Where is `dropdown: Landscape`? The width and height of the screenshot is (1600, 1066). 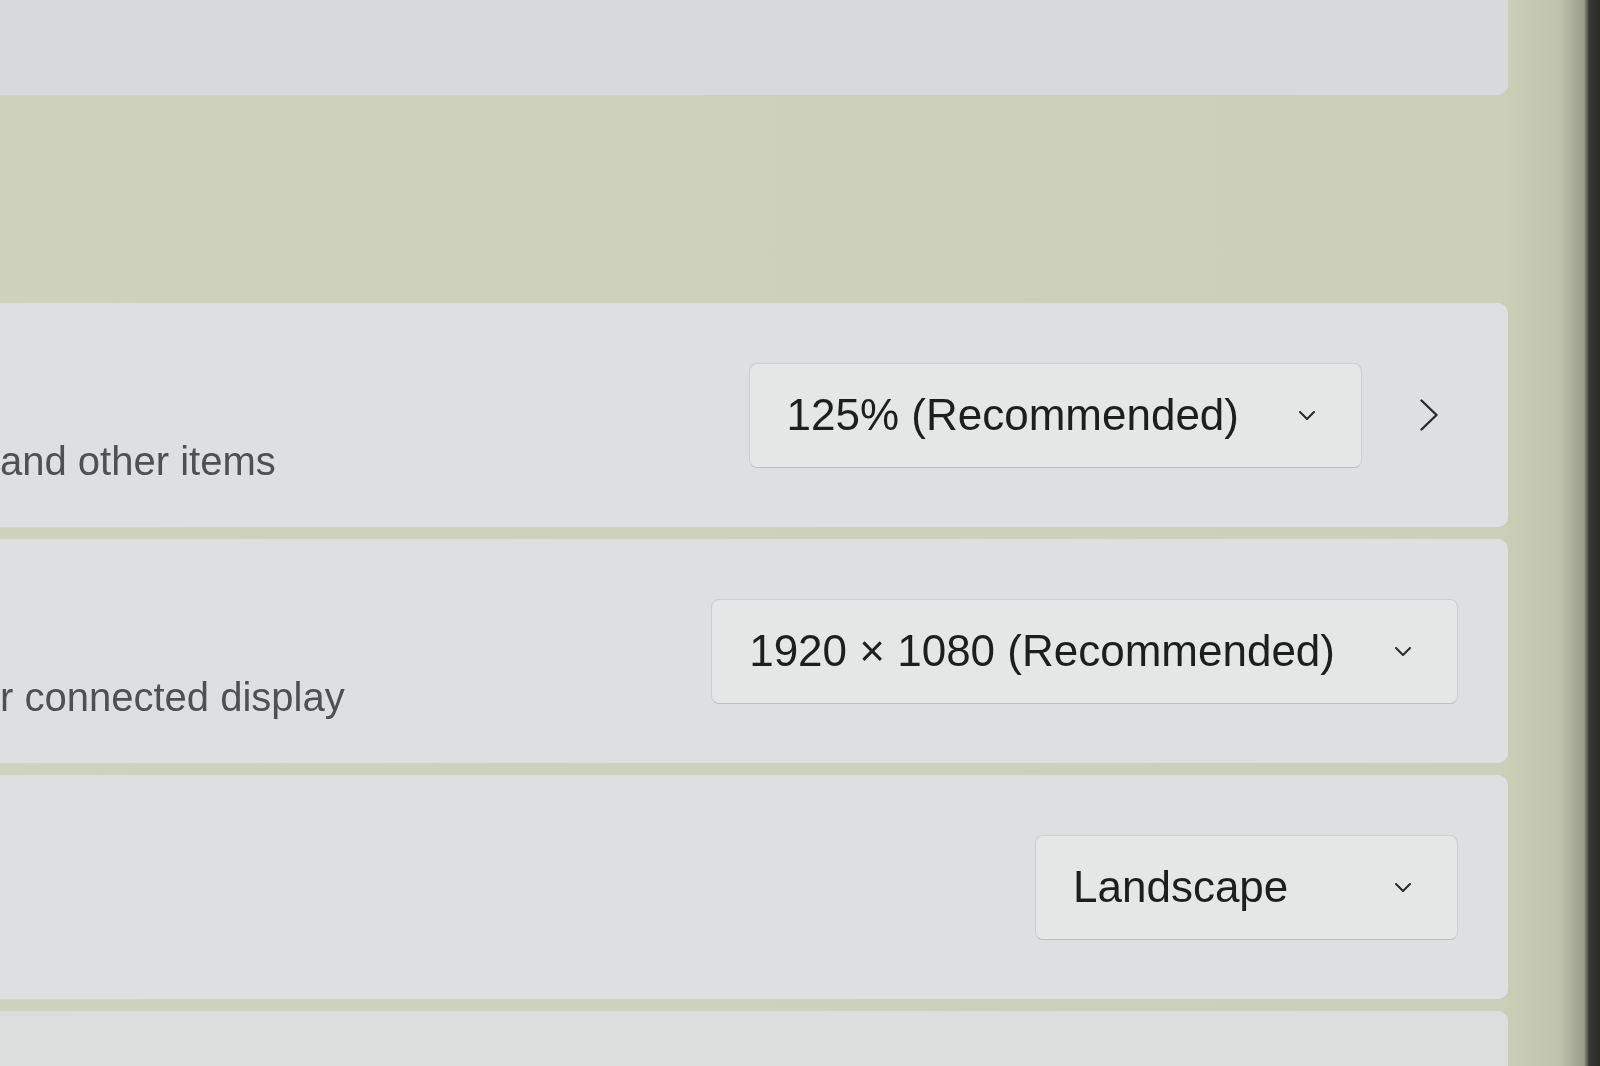
dropdown: Landscape is located at coordinates (1246, 887).